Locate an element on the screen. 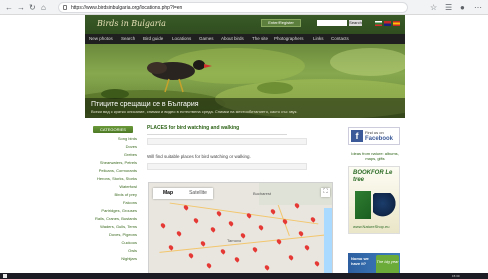 This screenshot has width=488, height=279. nav-item-locations: Locations is located at coordinates (181, 39).